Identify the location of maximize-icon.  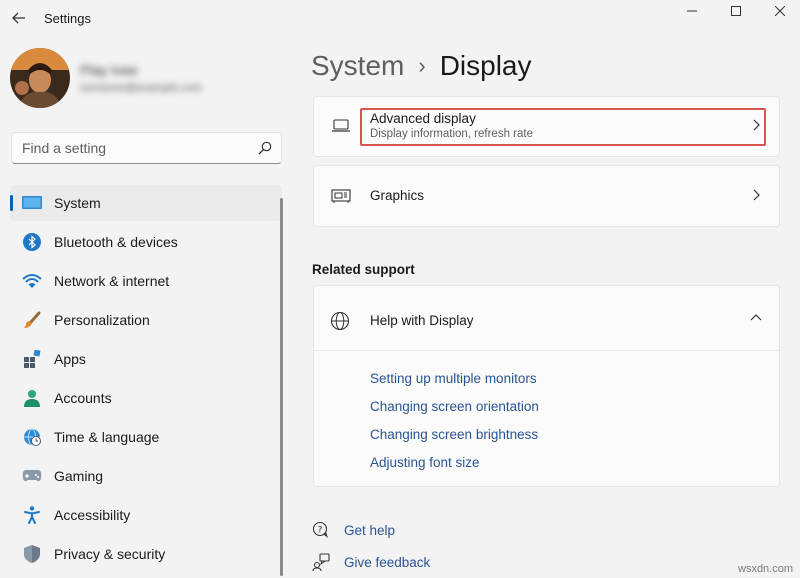
(736, 11).